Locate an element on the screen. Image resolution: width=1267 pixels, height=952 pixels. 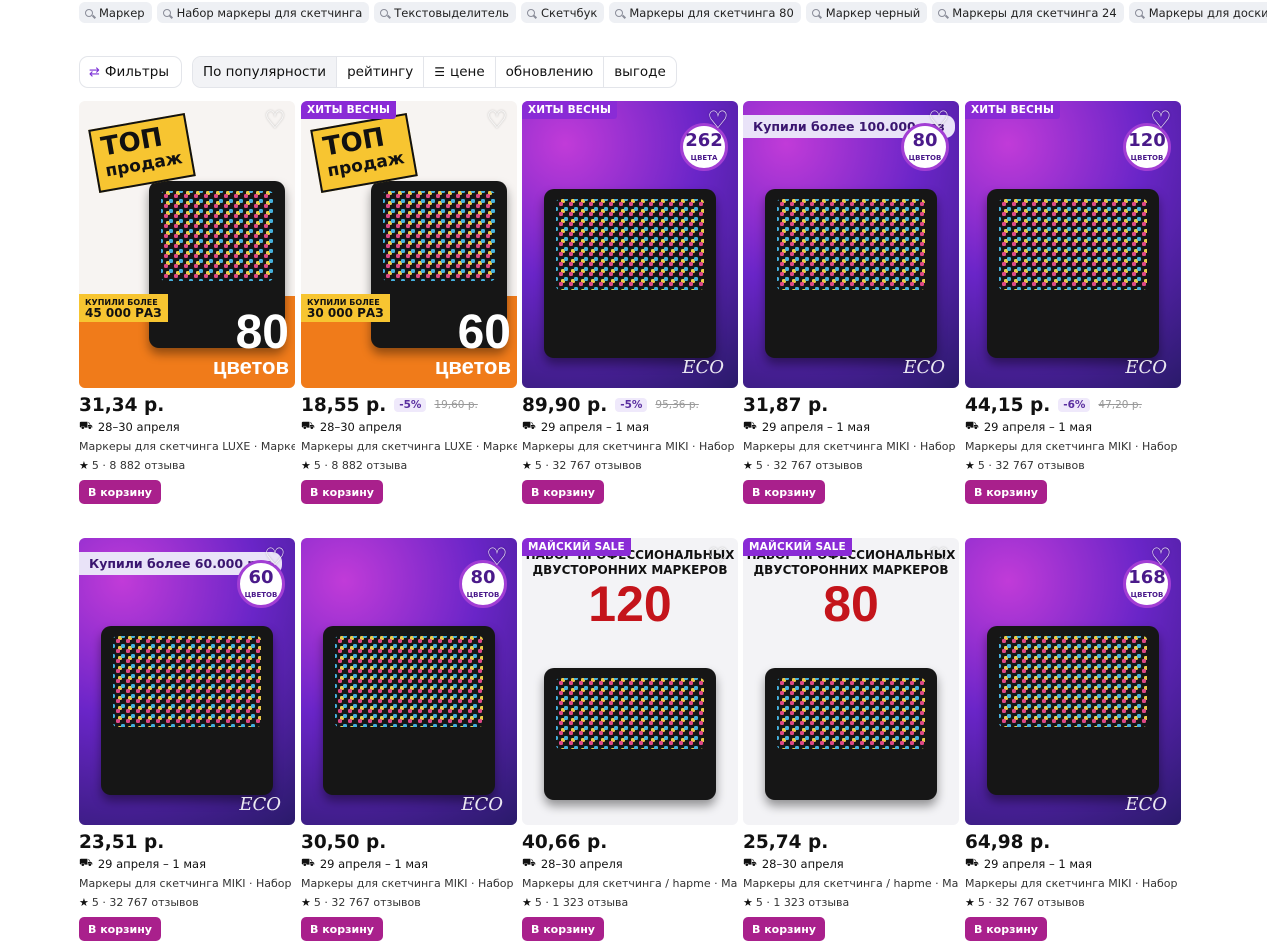
product-image: 262 ЦВЕТА ECO ХИТЫ ВЕСНЫ ♡ is located at coordinates (630, 244).